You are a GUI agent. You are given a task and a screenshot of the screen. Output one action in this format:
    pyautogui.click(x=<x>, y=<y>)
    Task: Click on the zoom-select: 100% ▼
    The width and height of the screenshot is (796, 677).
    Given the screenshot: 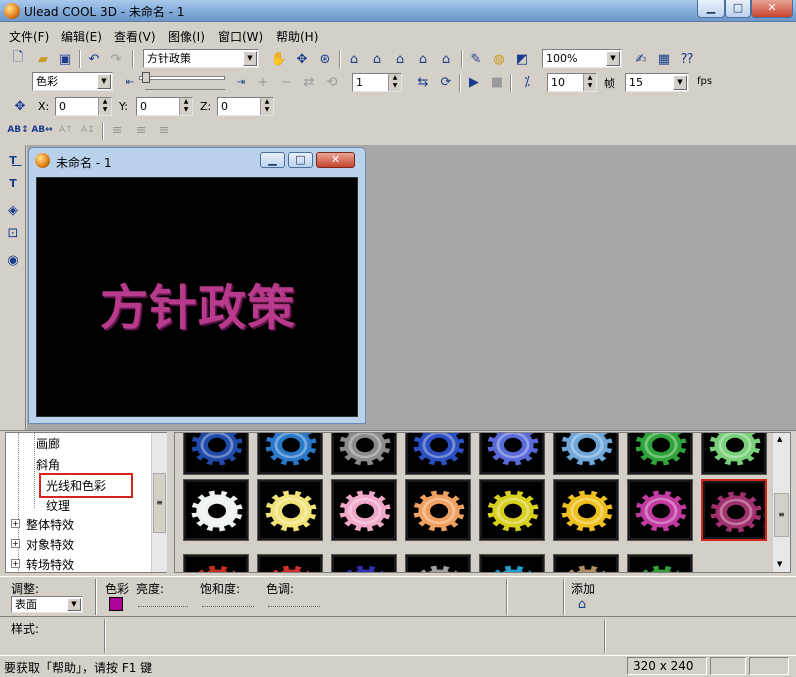 What is the action you would take?
    pyautogui.click(x=582, y=58)
    